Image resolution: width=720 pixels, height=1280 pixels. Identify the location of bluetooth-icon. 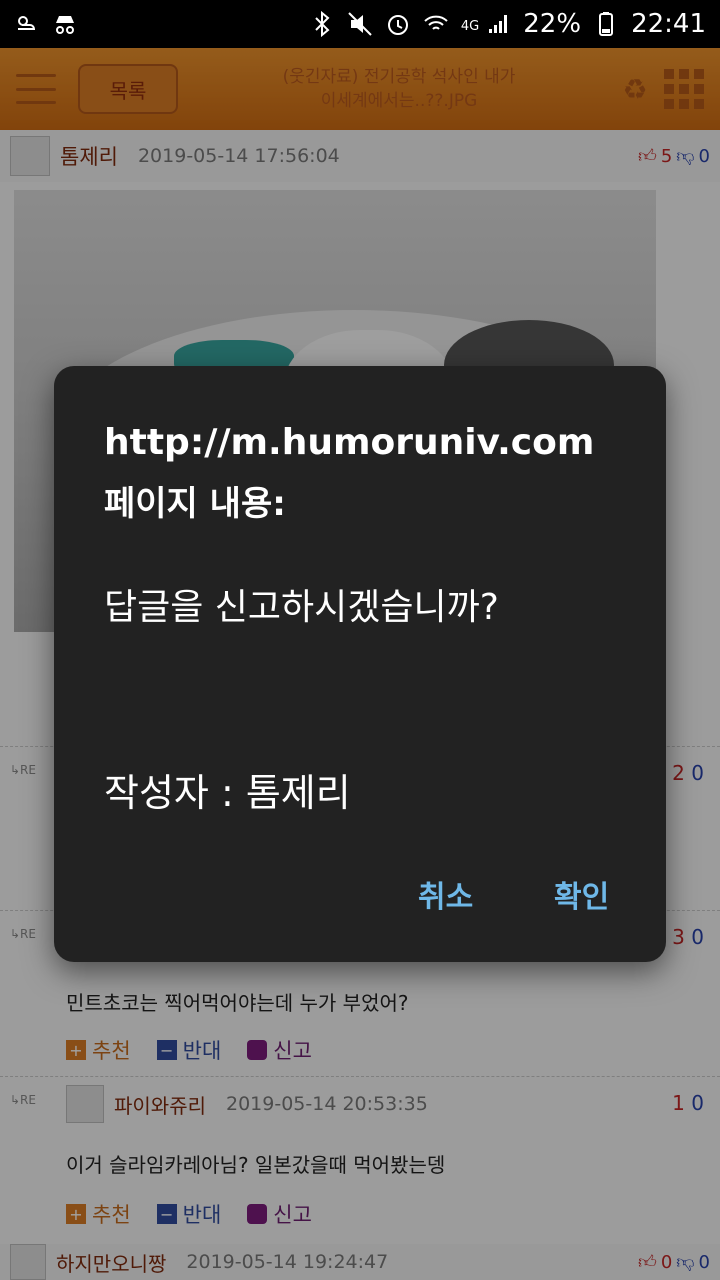
(322, 24).